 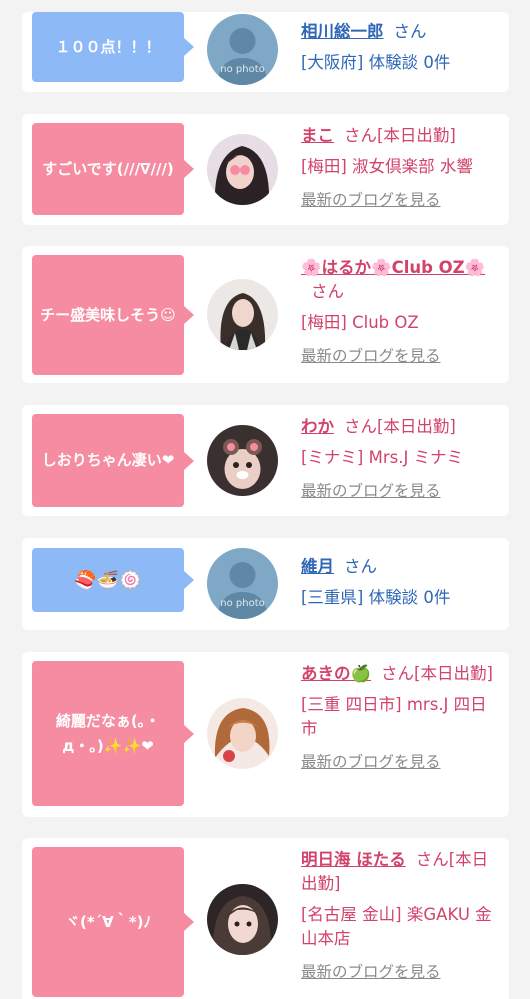 I want to click on shop-detail: [三重 四日市] mrs.J 四日市, so click(x=394, y=716).